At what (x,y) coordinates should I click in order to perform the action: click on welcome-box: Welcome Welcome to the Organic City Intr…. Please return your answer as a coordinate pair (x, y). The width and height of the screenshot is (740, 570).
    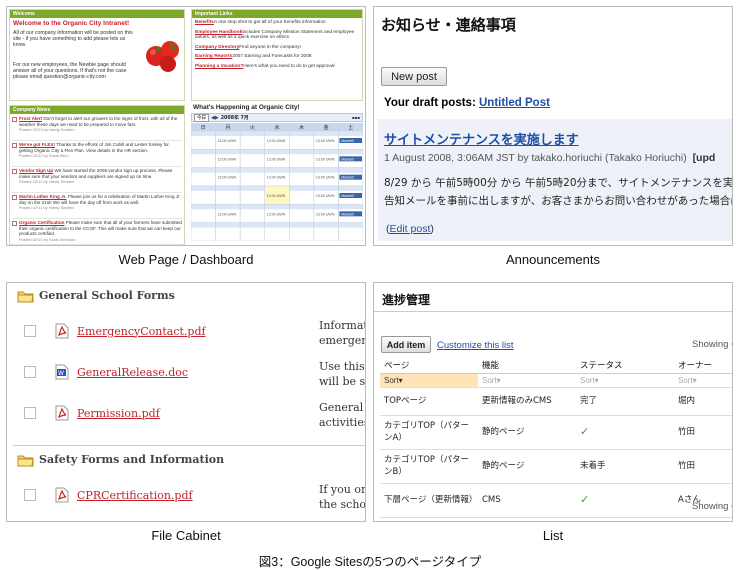
    Looking at the image, I should click on (97, 55).